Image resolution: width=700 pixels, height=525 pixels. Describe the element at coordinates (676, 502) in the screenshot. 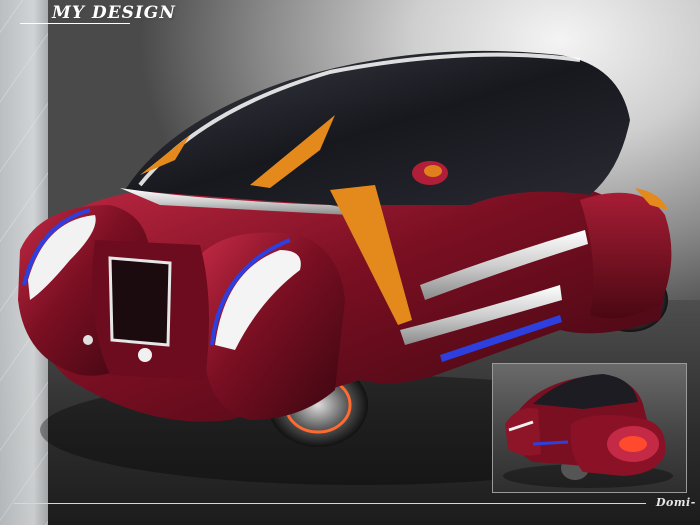

I see `artist-signature: Domi-` at that location.